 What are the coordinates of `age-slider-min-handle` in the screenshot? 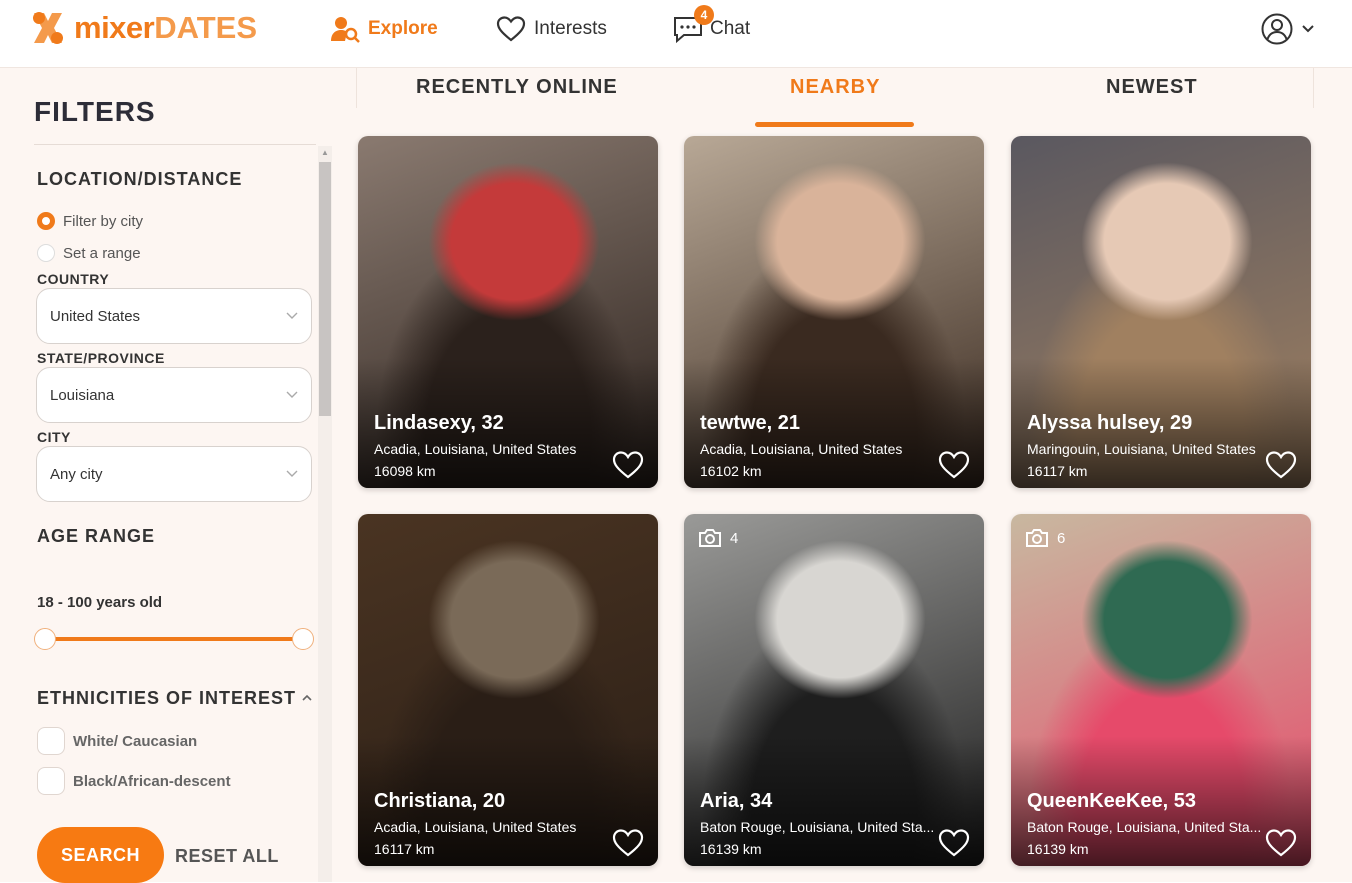 It's located at (45, 639).